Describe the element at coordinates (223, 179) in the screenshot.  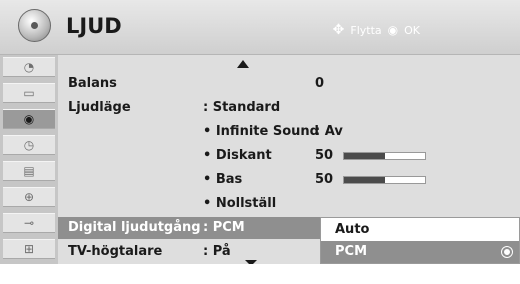
I see `bass-label: • Bas` at that location.